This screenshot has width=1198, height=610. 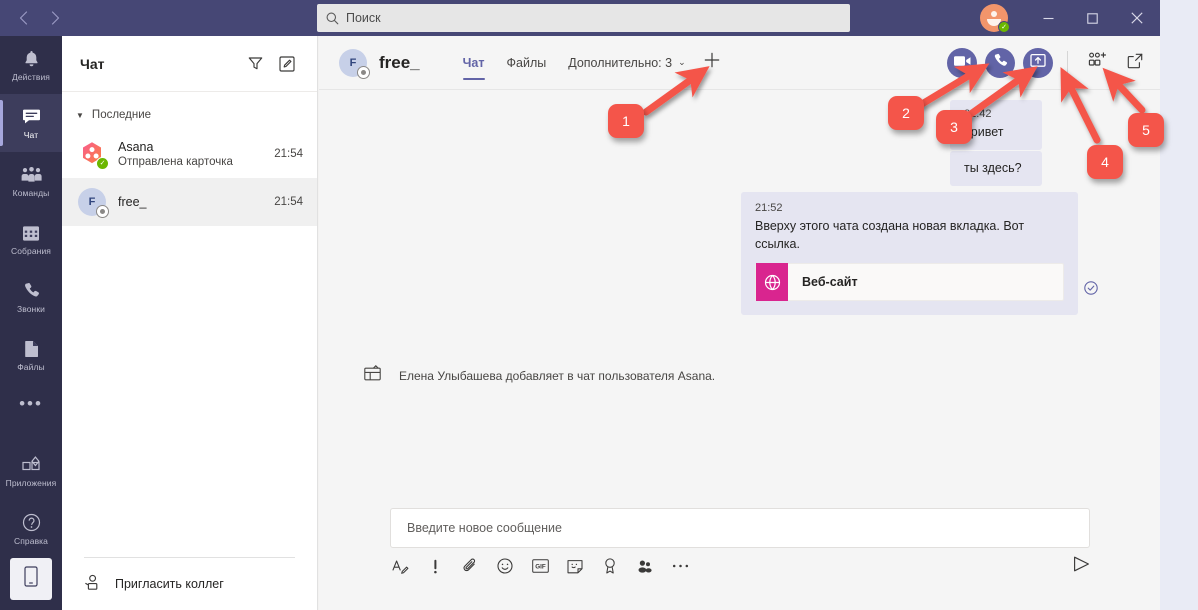 I want to click on annotation-arrows, so click(x=894, y=103).